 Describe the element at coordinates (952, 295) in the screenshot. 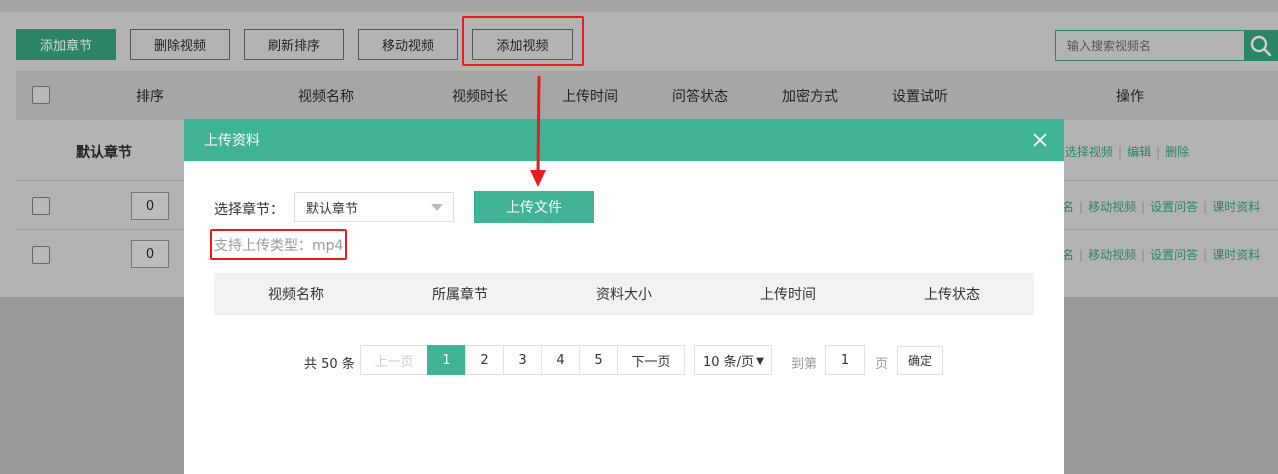

I see `column-upload-status: 上传状态` at that location.